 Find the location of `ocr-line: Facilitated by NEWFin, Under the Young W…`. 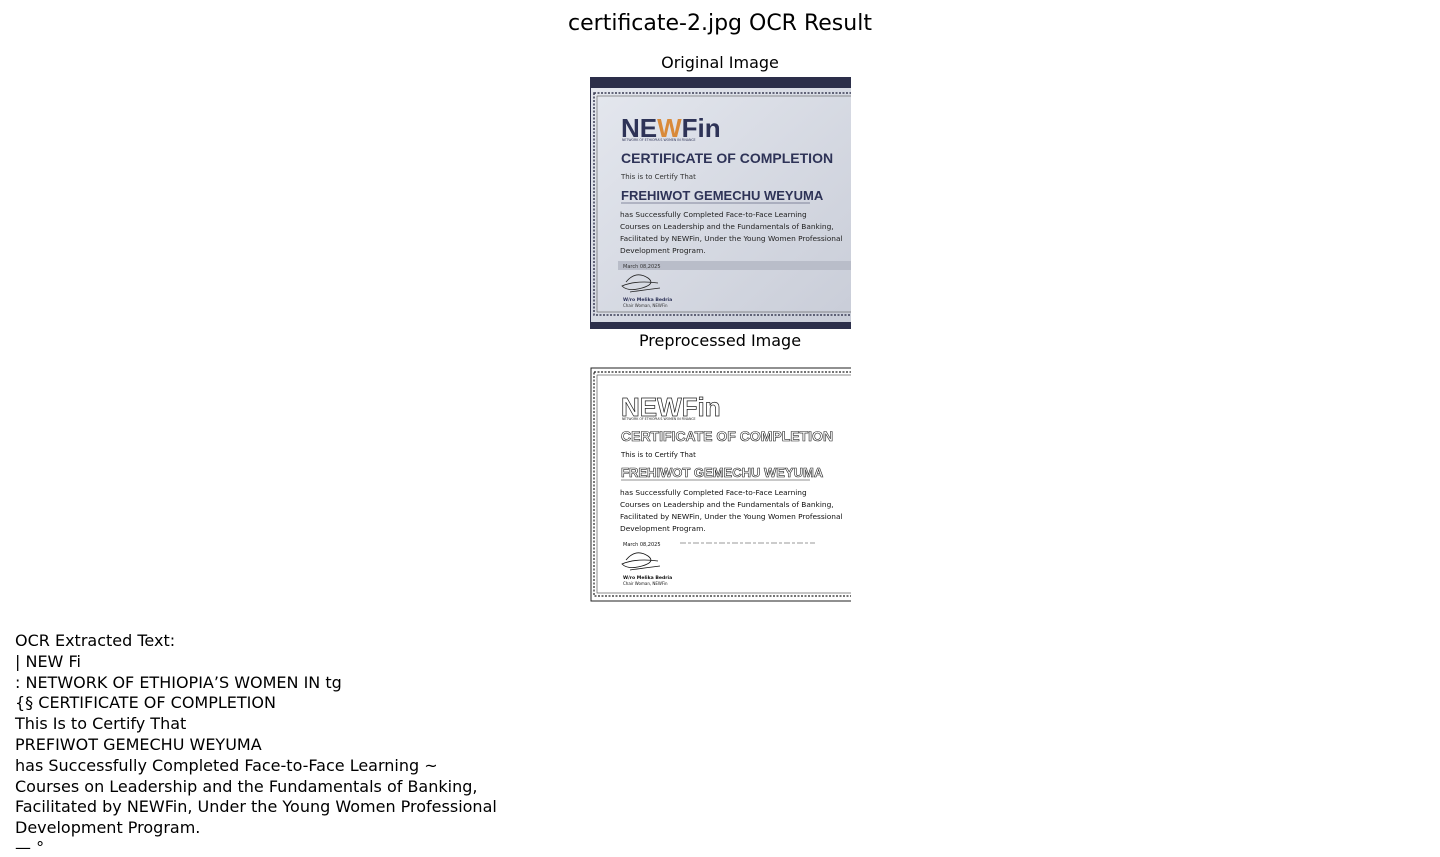

ocr-line: Facilitated by NEWFin, Under the Young W… is located at coordinates (256, 807).